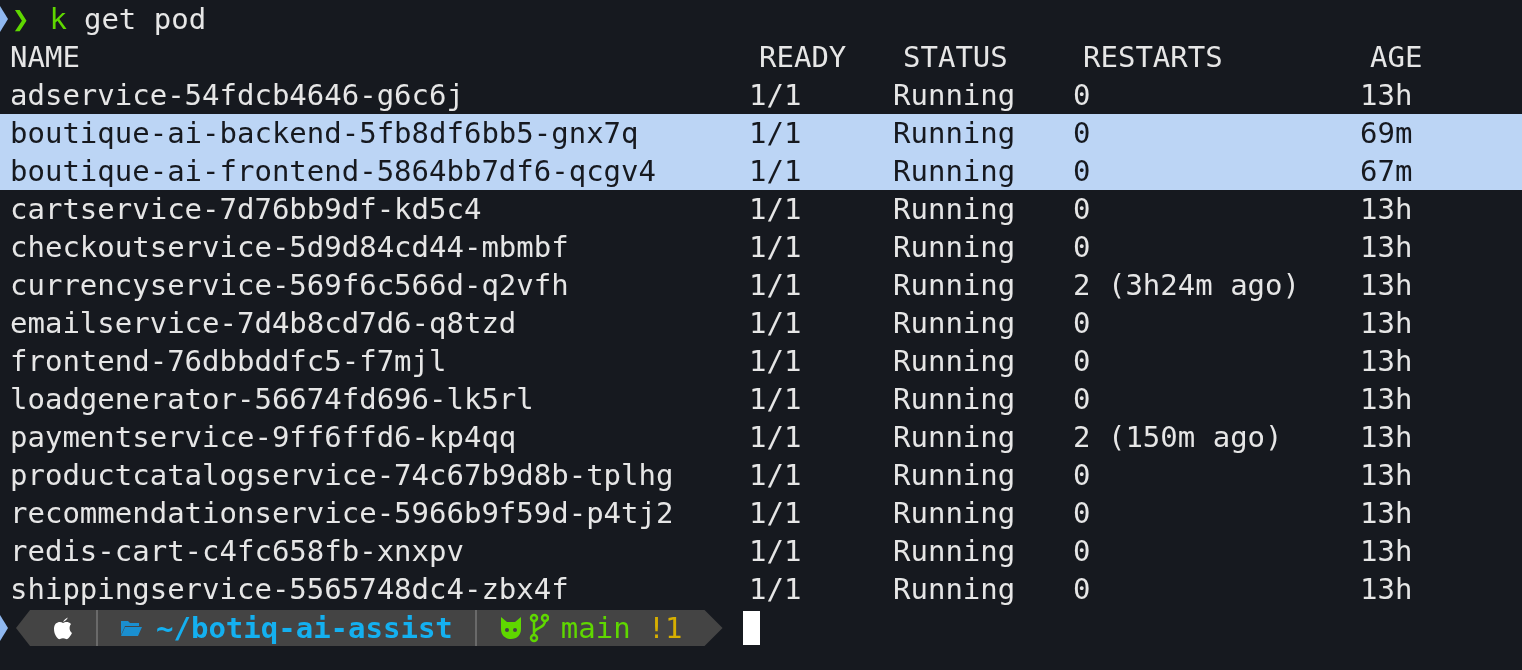 Image resolution: width=1522 pixels, height=670 pixels. I want to click on apple-icon, so click(63, 628).